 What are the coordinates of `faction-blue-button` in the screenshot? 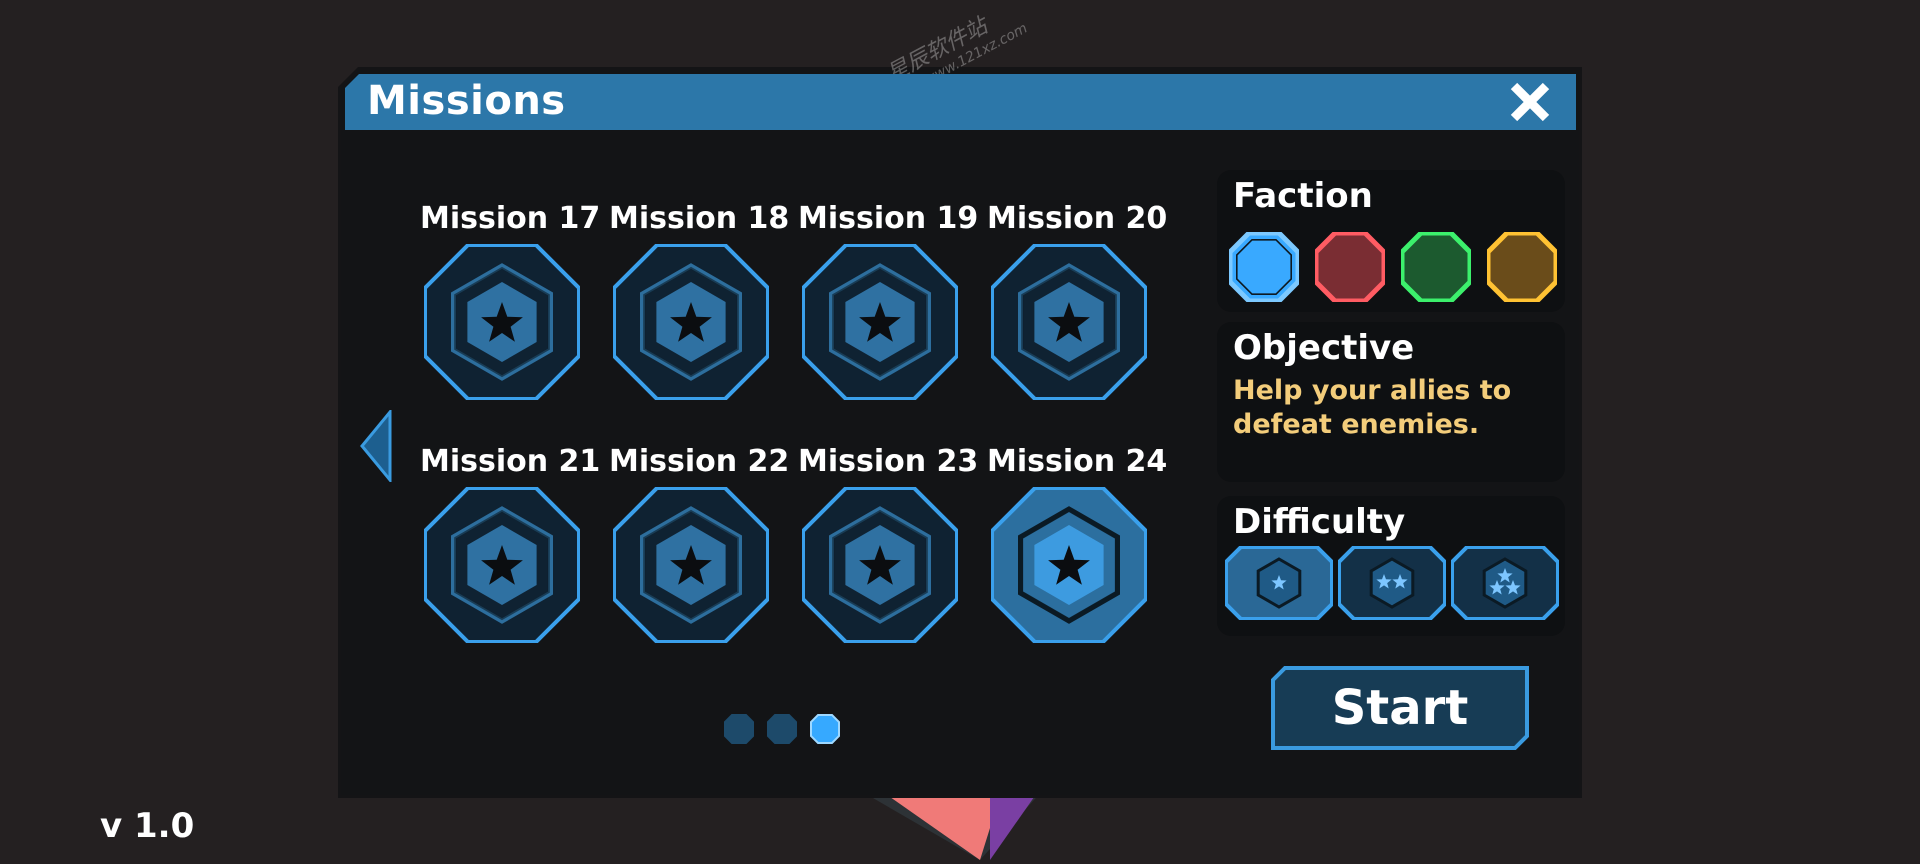 It's located at (1264, 267).